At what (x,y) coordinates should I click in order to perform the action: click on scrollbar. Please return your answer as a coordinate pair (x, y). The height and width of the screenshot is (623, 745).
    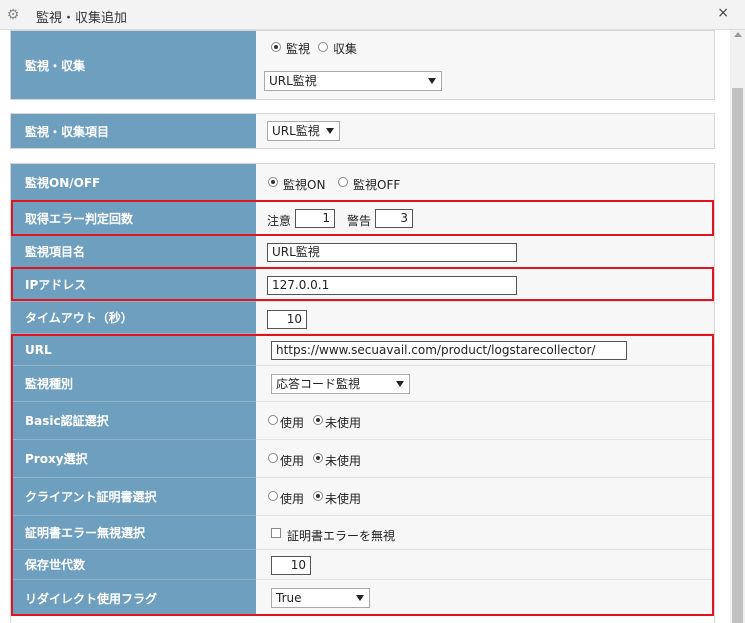
    Looking at the image, I should click on (737, 326).